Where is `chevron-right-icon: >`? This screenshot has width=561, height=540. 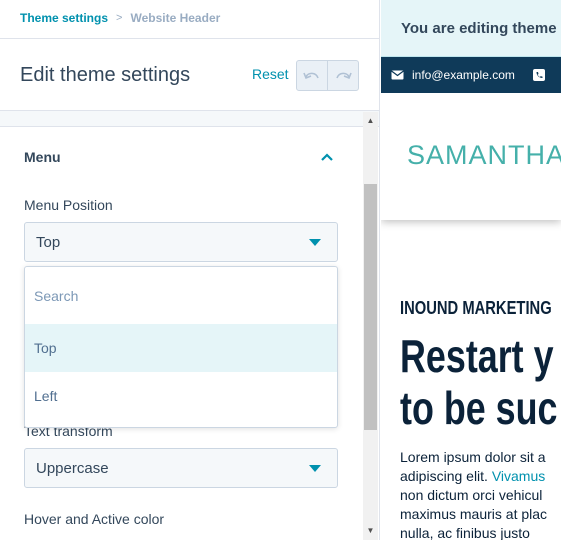 chevron-right-icon: > is located at coordinates (119, 18).